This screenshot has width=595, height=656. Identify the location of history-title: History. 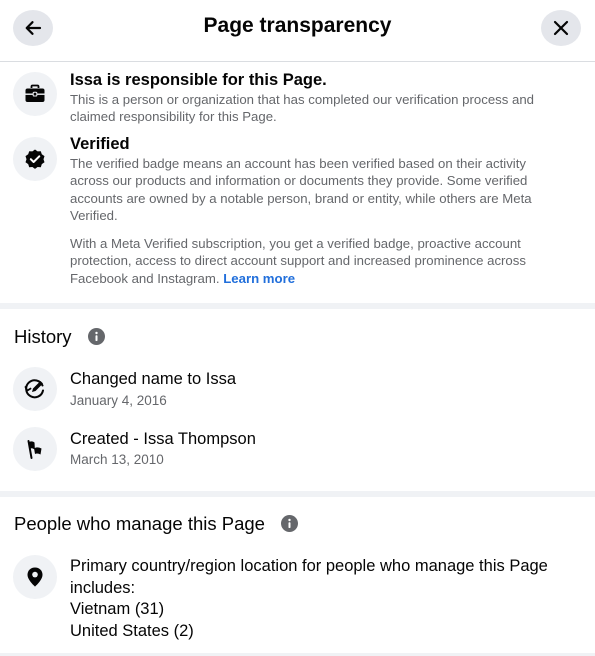
(43, 336).